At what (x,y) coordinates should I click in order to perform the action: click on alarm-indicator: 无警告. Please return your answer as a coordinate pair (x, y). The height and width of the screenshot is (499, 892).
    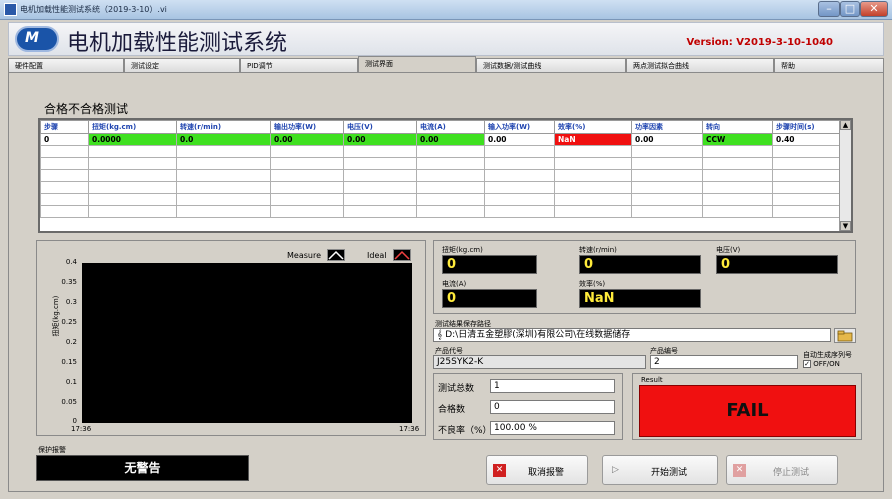
    Looking at the image, I should click on (142, 468).